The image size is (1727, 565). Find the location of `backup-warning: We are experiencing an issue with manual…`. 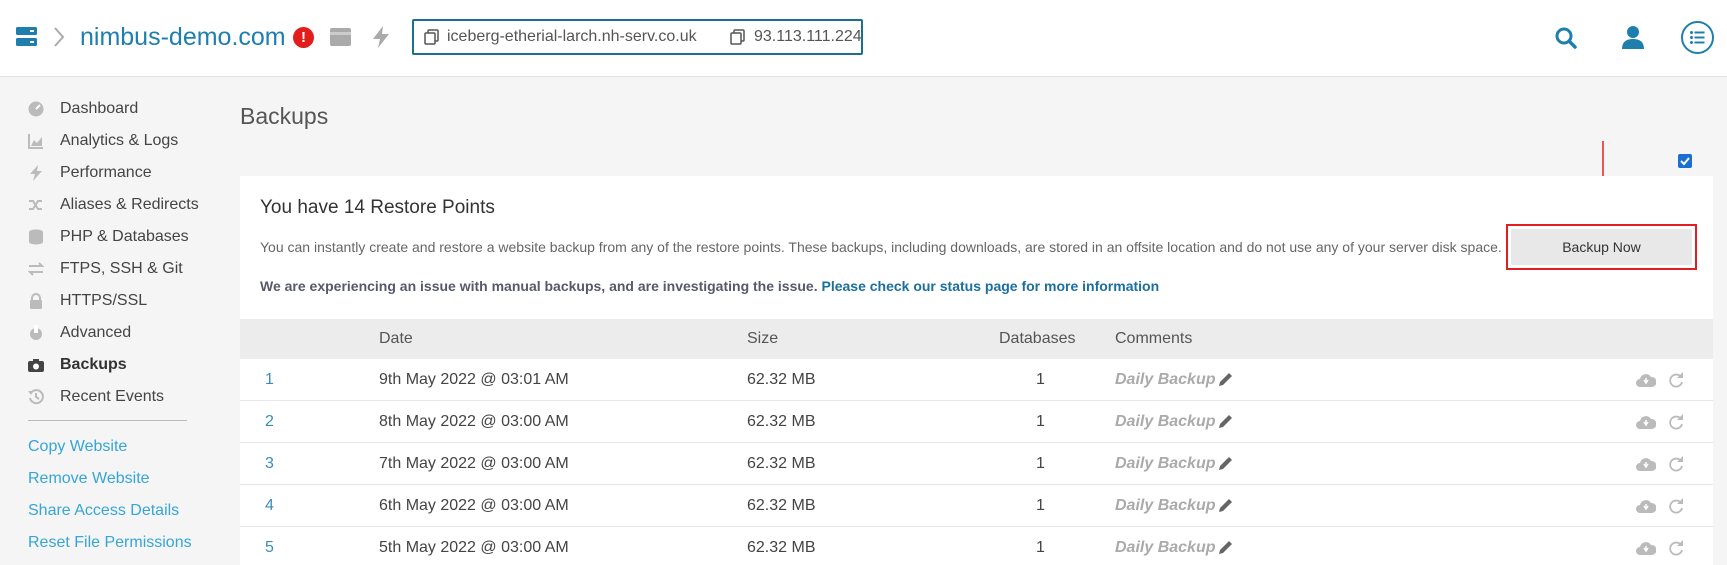

backup-warning: We are experiencing an issue with manual… is located at coordinates (709, 286).